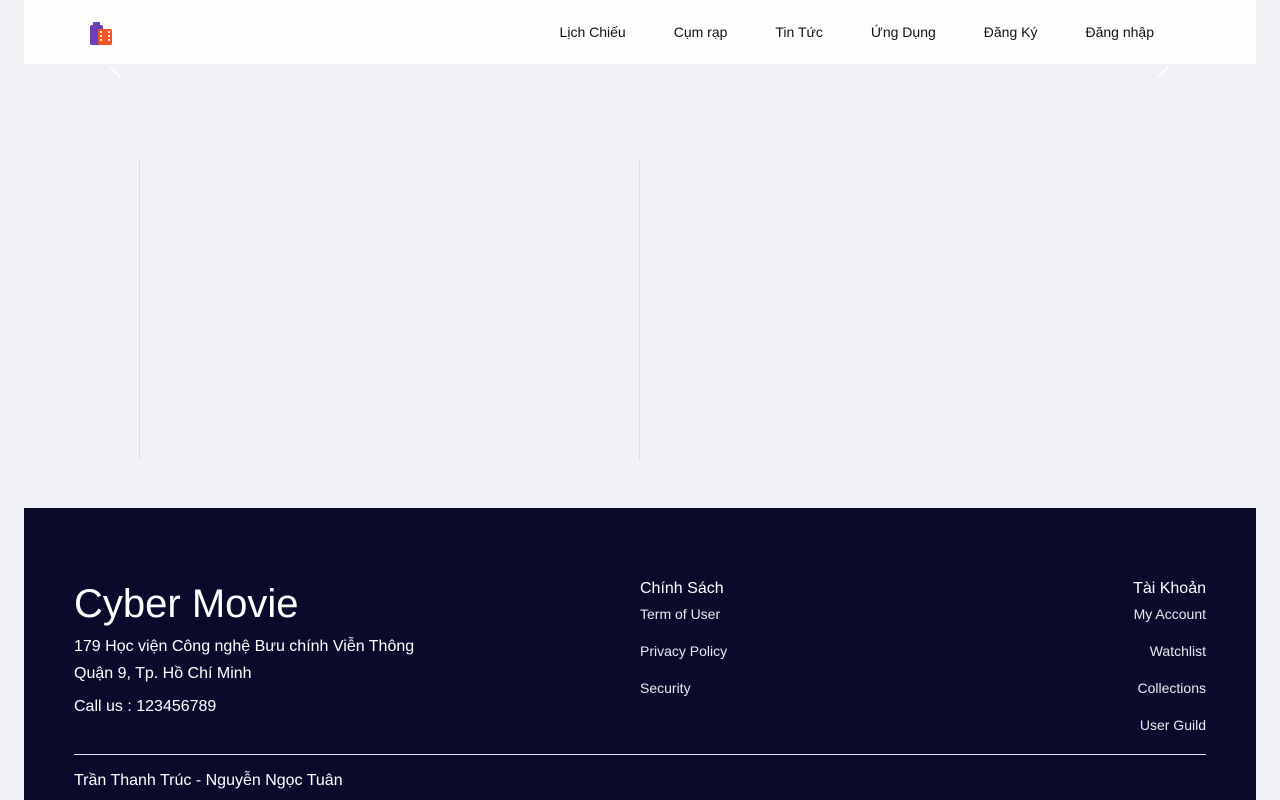 Image resolution: width=1280 pixels, height=800 pixels. Describe the element at coordinates (903, 32) in the screenshot. I see `nav-item-ung-dung: Ứng Dụng` at that location.